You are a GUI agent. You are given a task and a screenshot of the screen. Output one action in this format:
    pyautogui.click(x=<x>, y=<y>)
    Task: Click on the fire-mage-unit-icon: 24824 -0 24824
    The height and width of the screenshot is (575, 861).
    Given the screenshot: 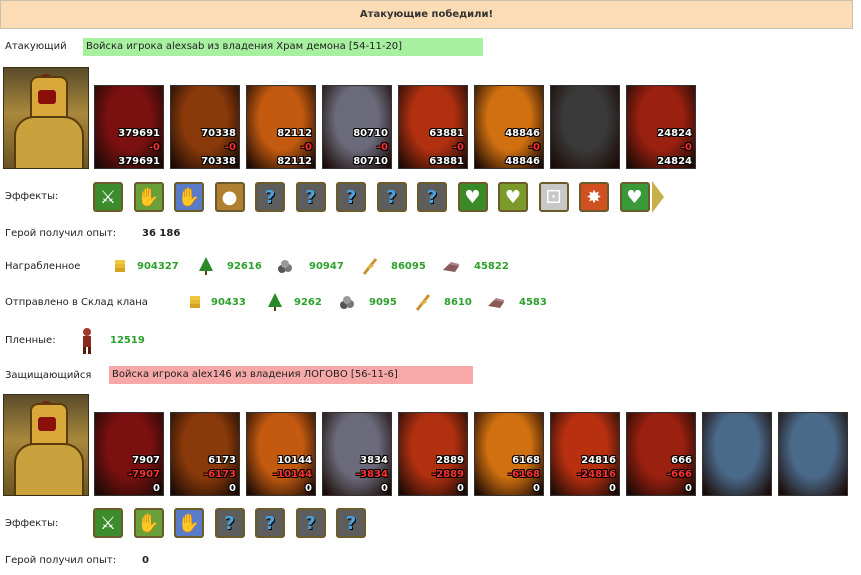 What is the action you would take?
    pyautogui.click(x=661, y=127)
    